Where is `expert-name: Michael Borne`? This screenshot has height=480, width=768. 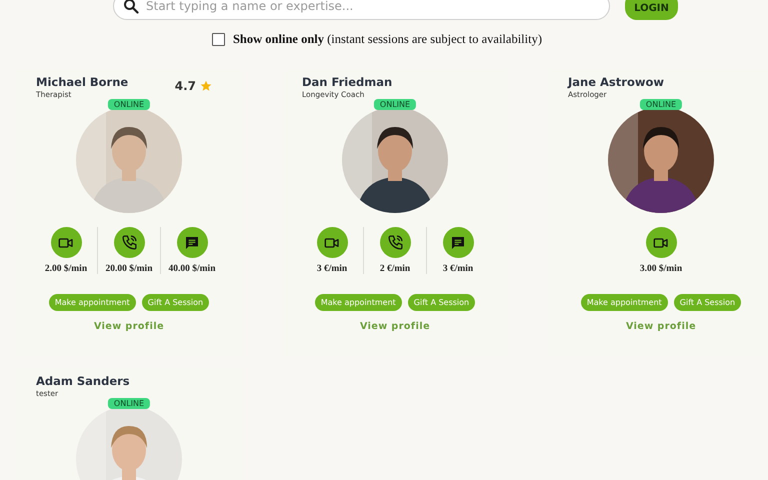 expert-name: Michael Borne is located at coordinates (82, 82).